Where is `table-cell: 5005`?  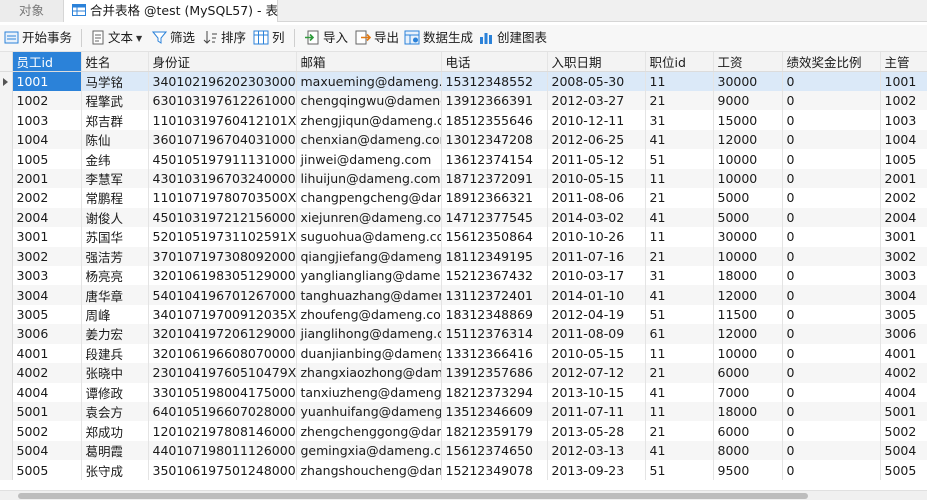
table-cell: 5005 is located at coordinates (47, 470).